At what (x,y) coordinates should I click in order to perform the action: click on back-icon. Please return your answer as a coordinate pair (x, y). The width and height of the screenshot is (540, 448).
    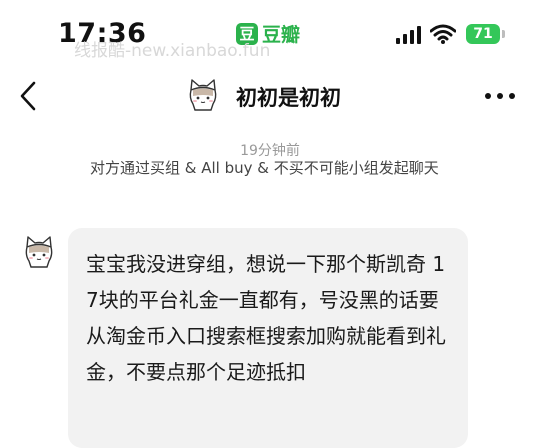
    Looking at the image, I should click on (28, 96).